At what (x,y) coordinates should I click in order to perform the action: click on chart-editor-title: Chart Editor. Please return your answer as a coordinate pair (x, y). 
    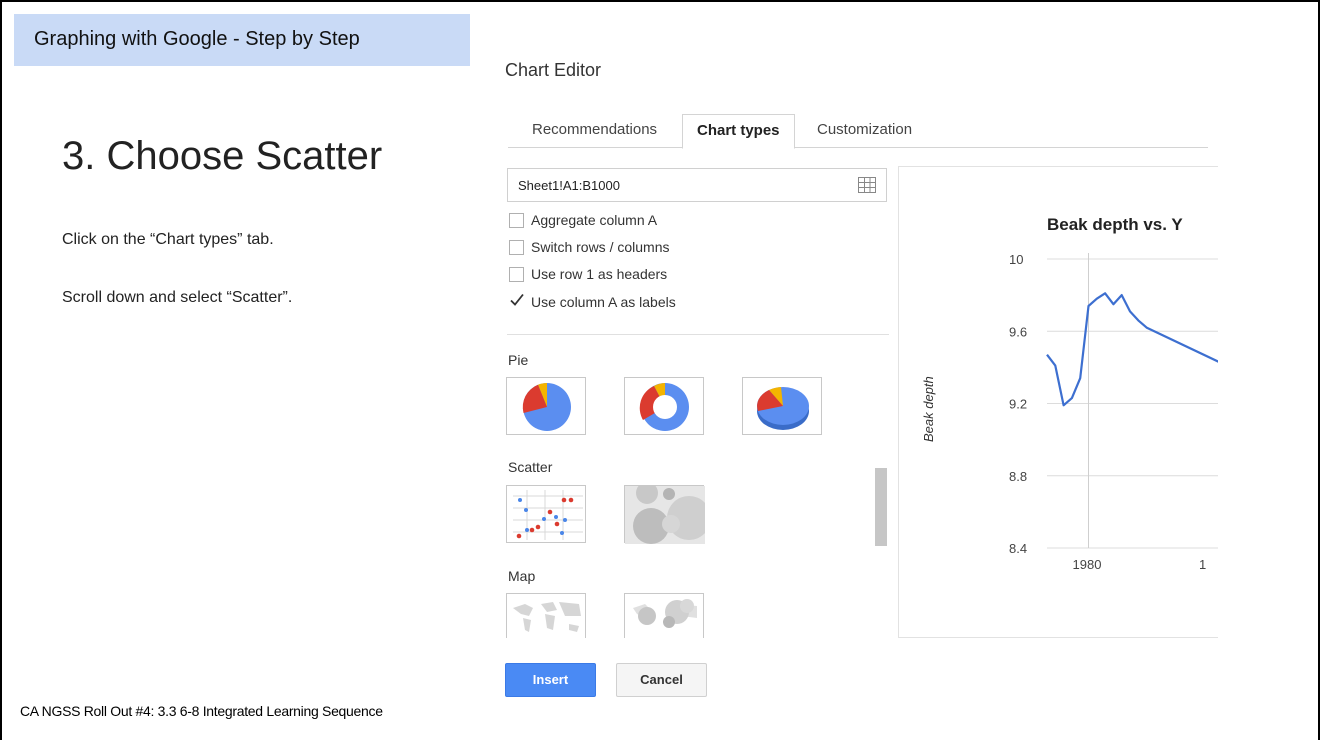
    Looking at the image, I should click on (553, 70).